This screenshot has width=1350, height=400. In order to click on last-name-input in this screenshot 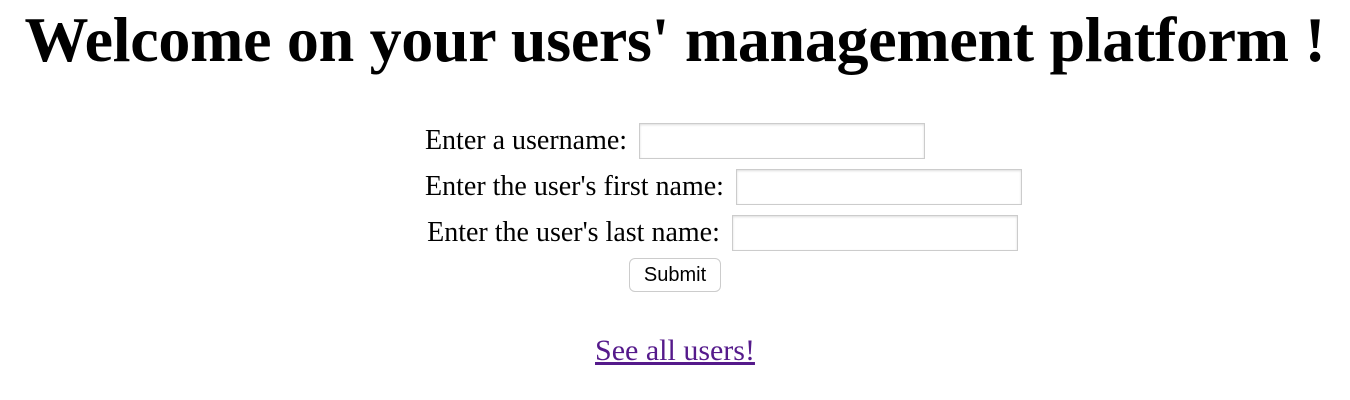, I will do `click(874, 233)`.